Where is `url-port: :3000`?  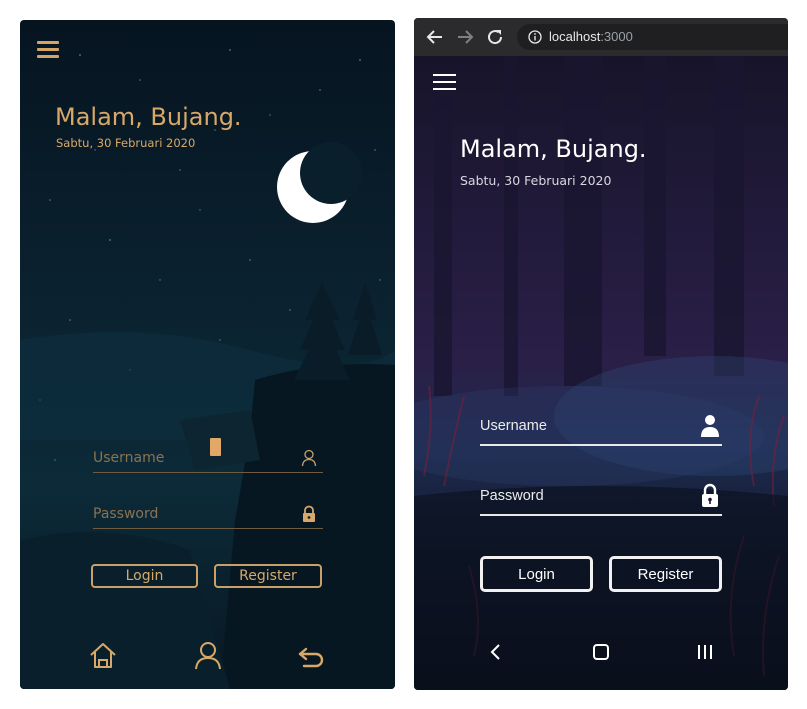 url-port: :3000 is located at coordinates (616, 36).